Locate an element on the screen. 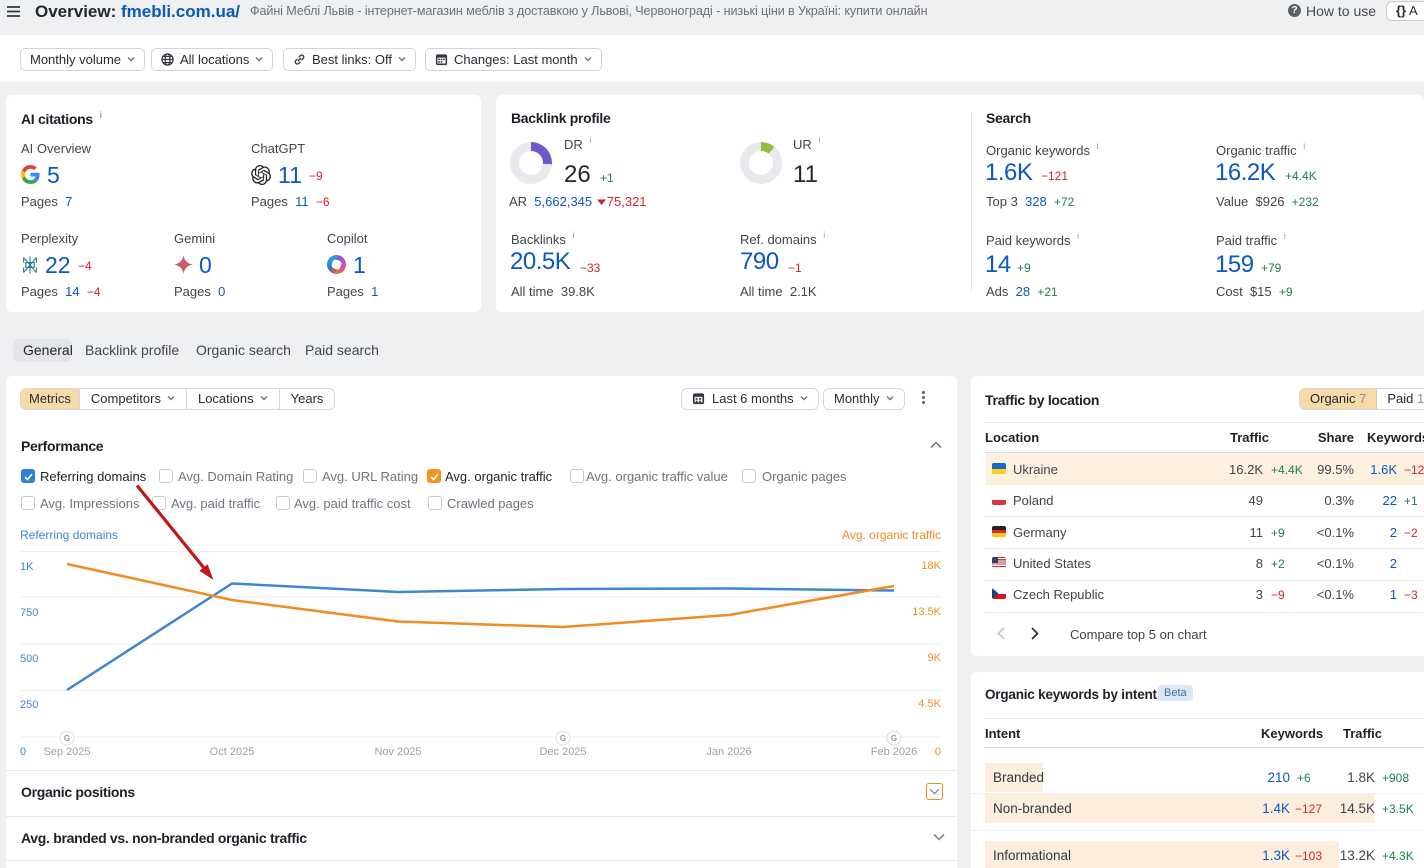 This screenshot has width=1424, height=868. svg-text: 9K is located at coordinates (935, 658).